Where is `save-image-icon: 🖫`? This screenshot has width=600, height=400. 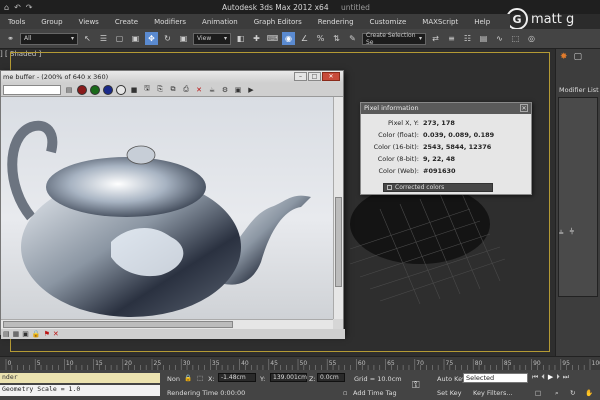
save-image-icon: 🖫 is located at coordinates (147, 89).